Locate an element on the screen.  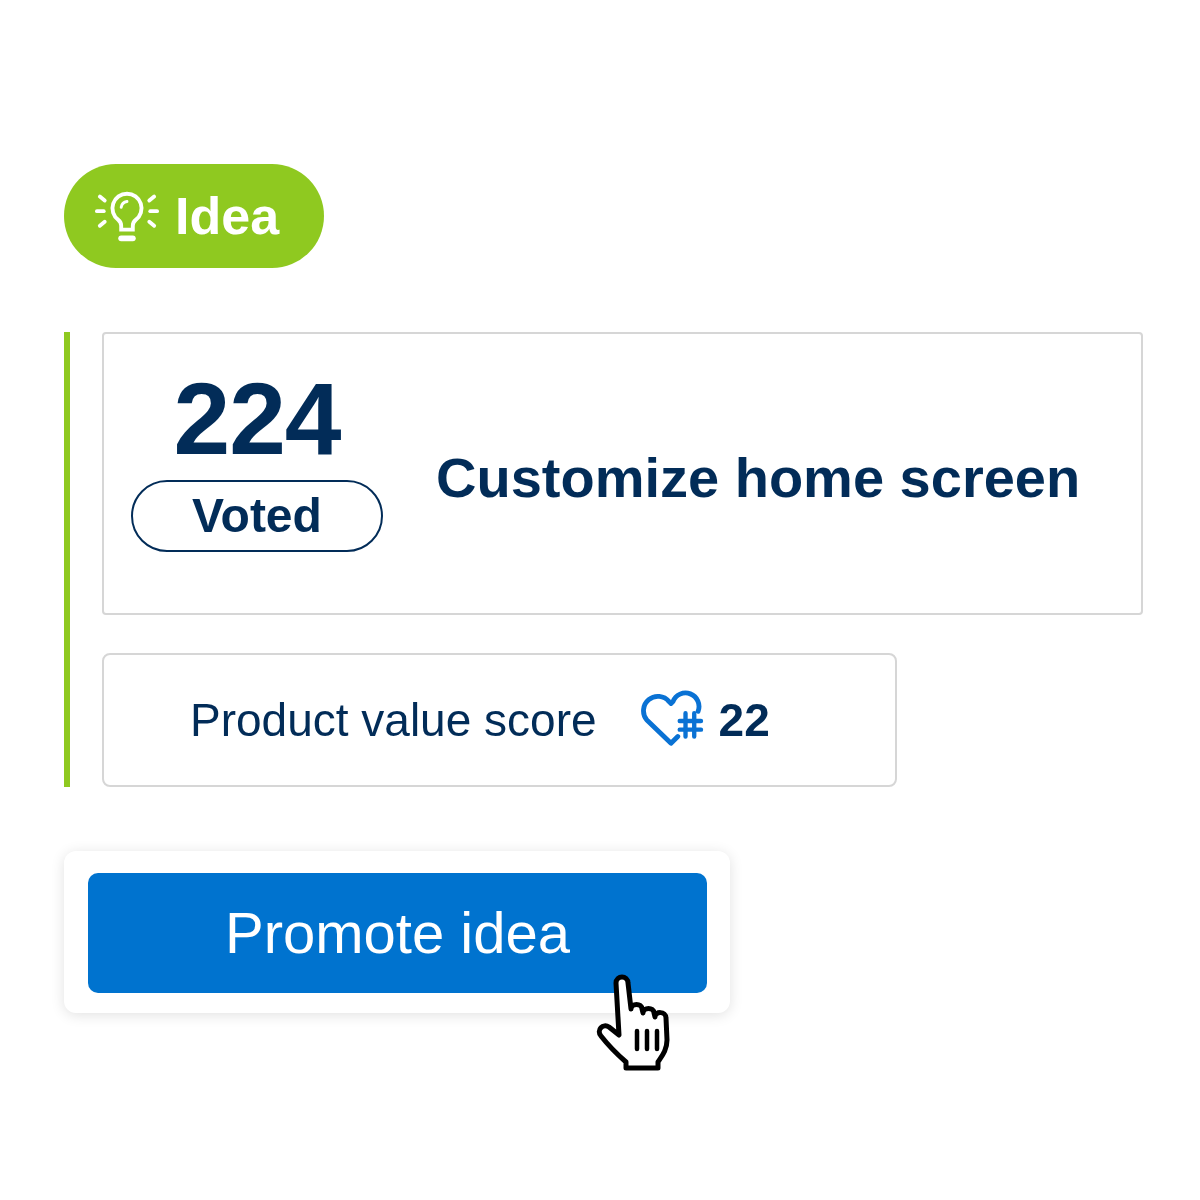
promote-idea-button: Promote idea is located at coordinates (397, 933).